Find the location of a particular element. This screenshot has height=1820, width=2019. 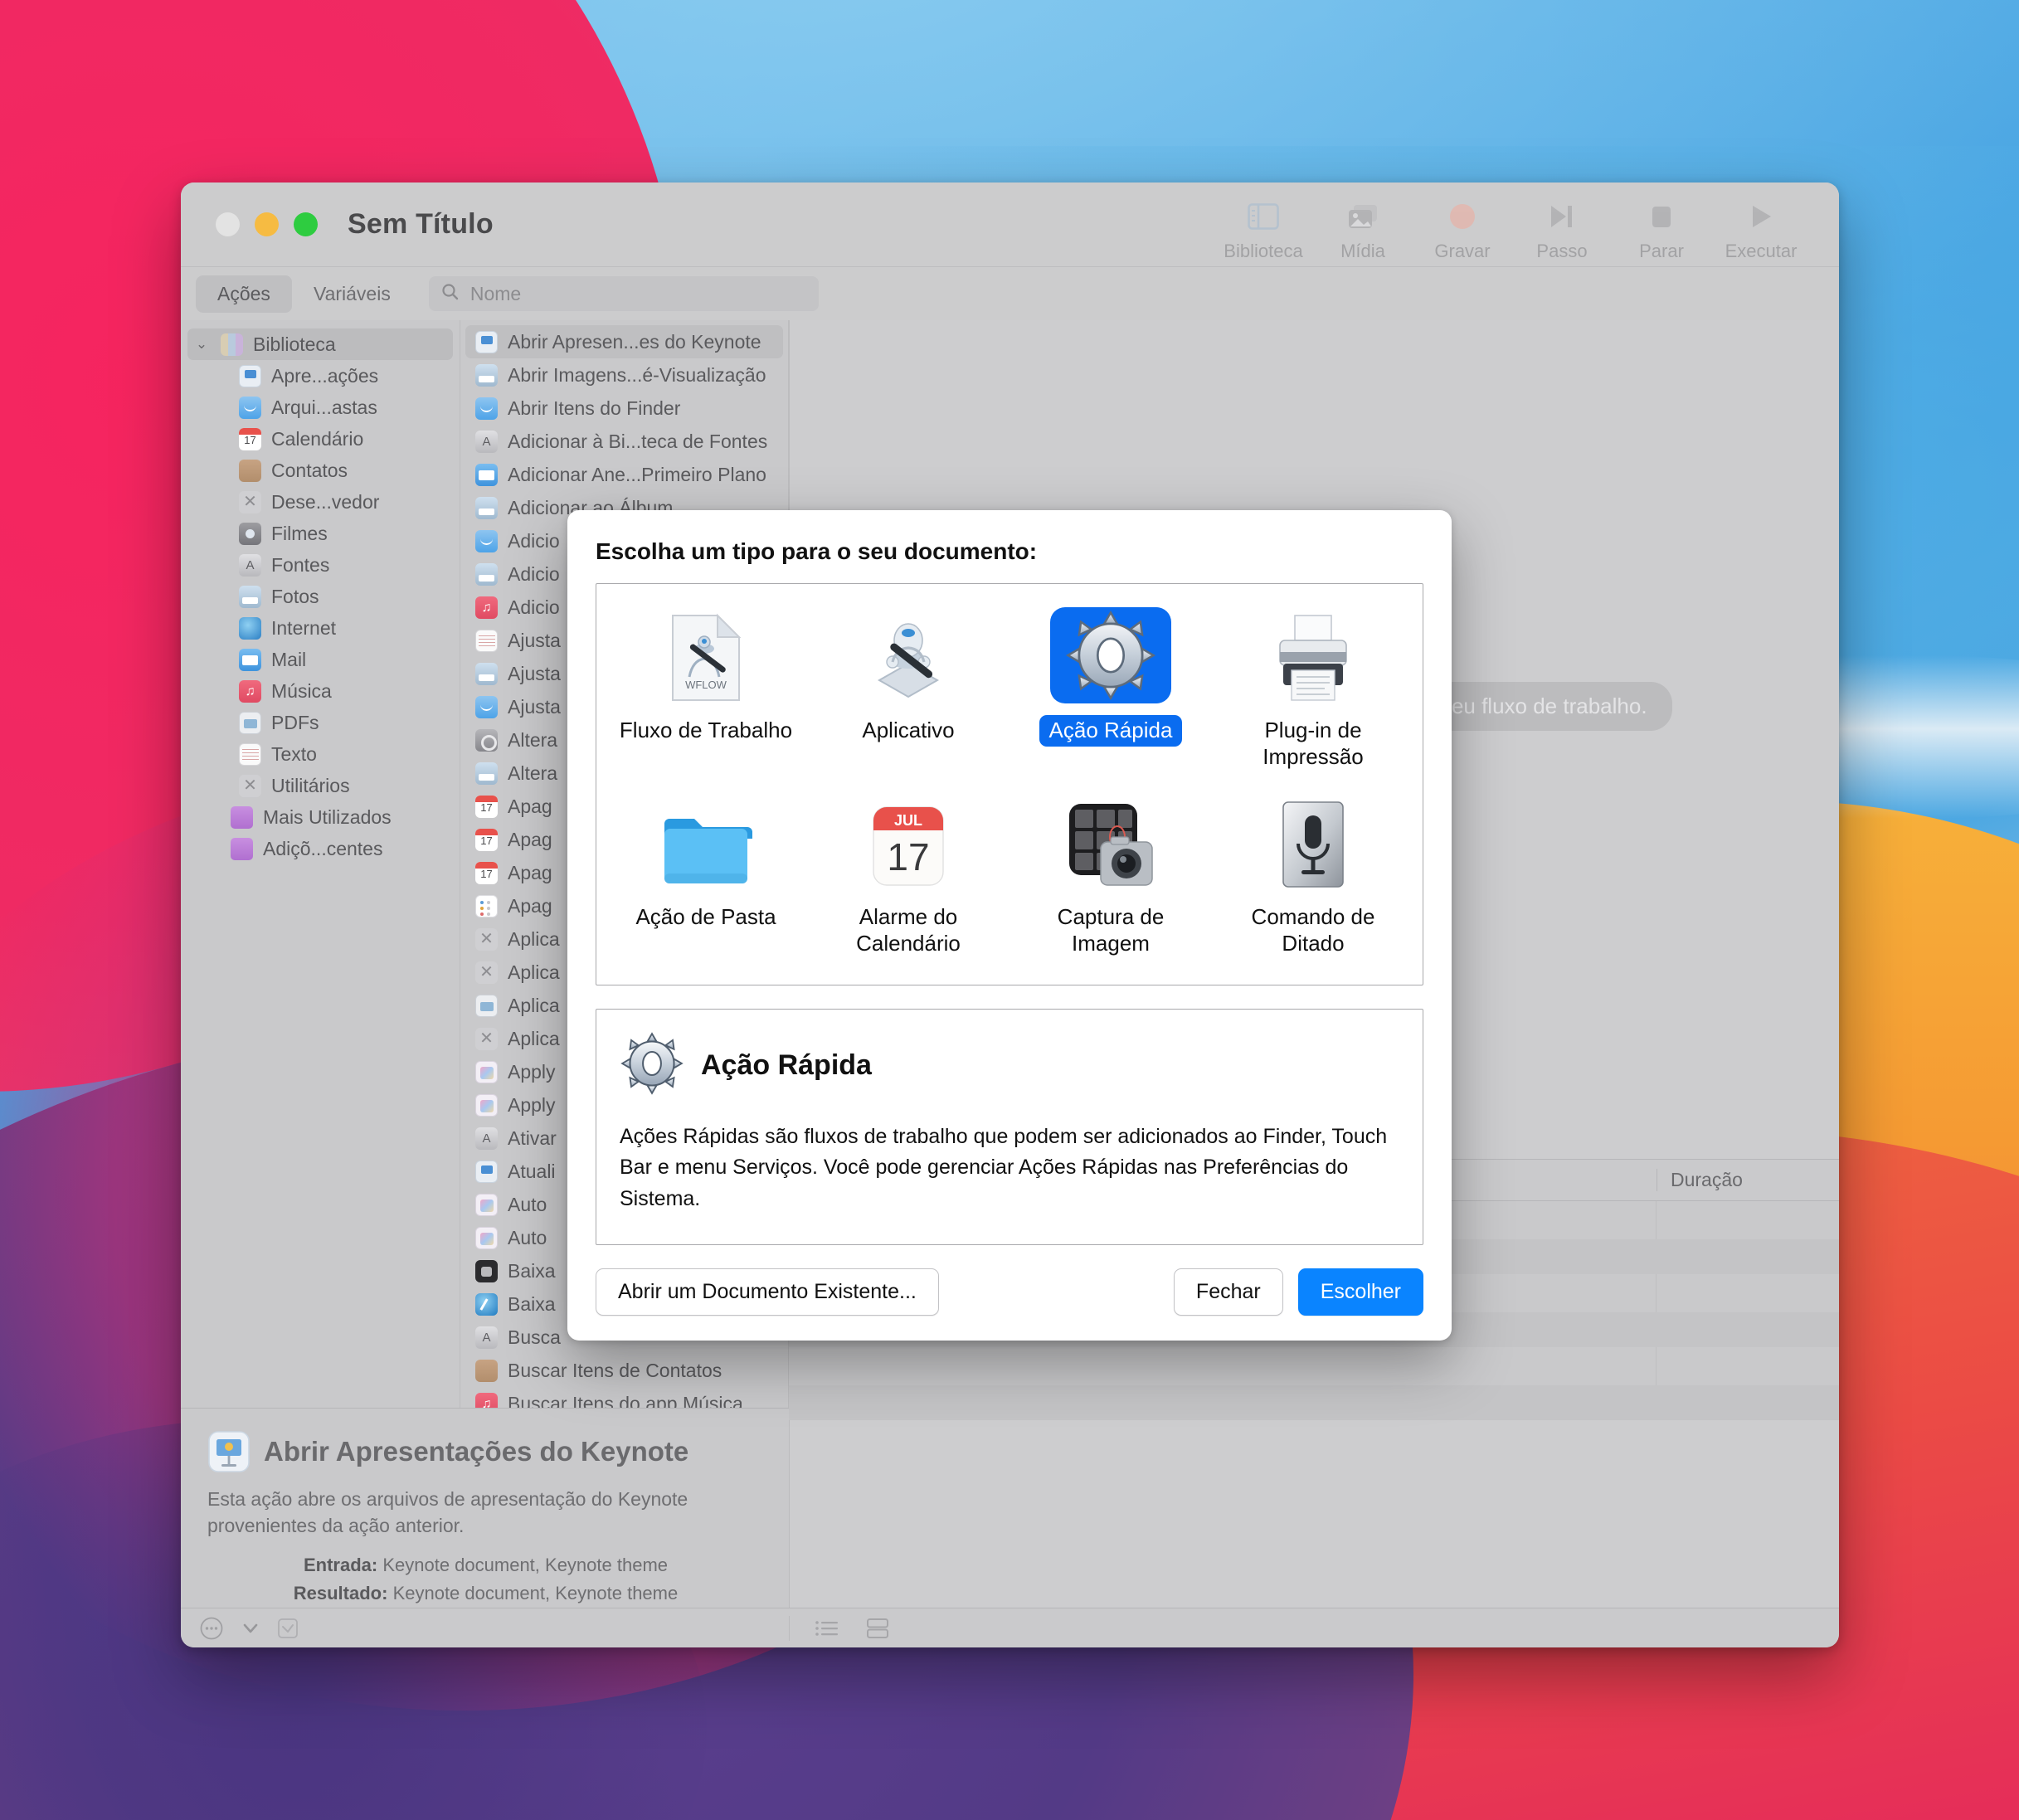

sidebar-item-label: Dese...vedor is located at coordinates (325, 501).